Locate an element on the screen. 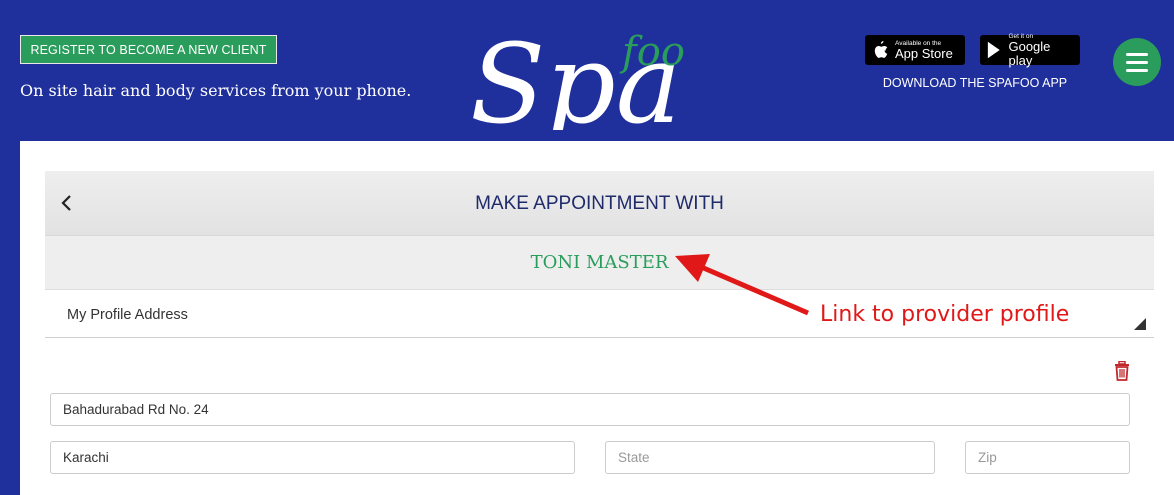 The image size is (1174, 495). google-play-large: Google play is located at coordinates (1029, 53).